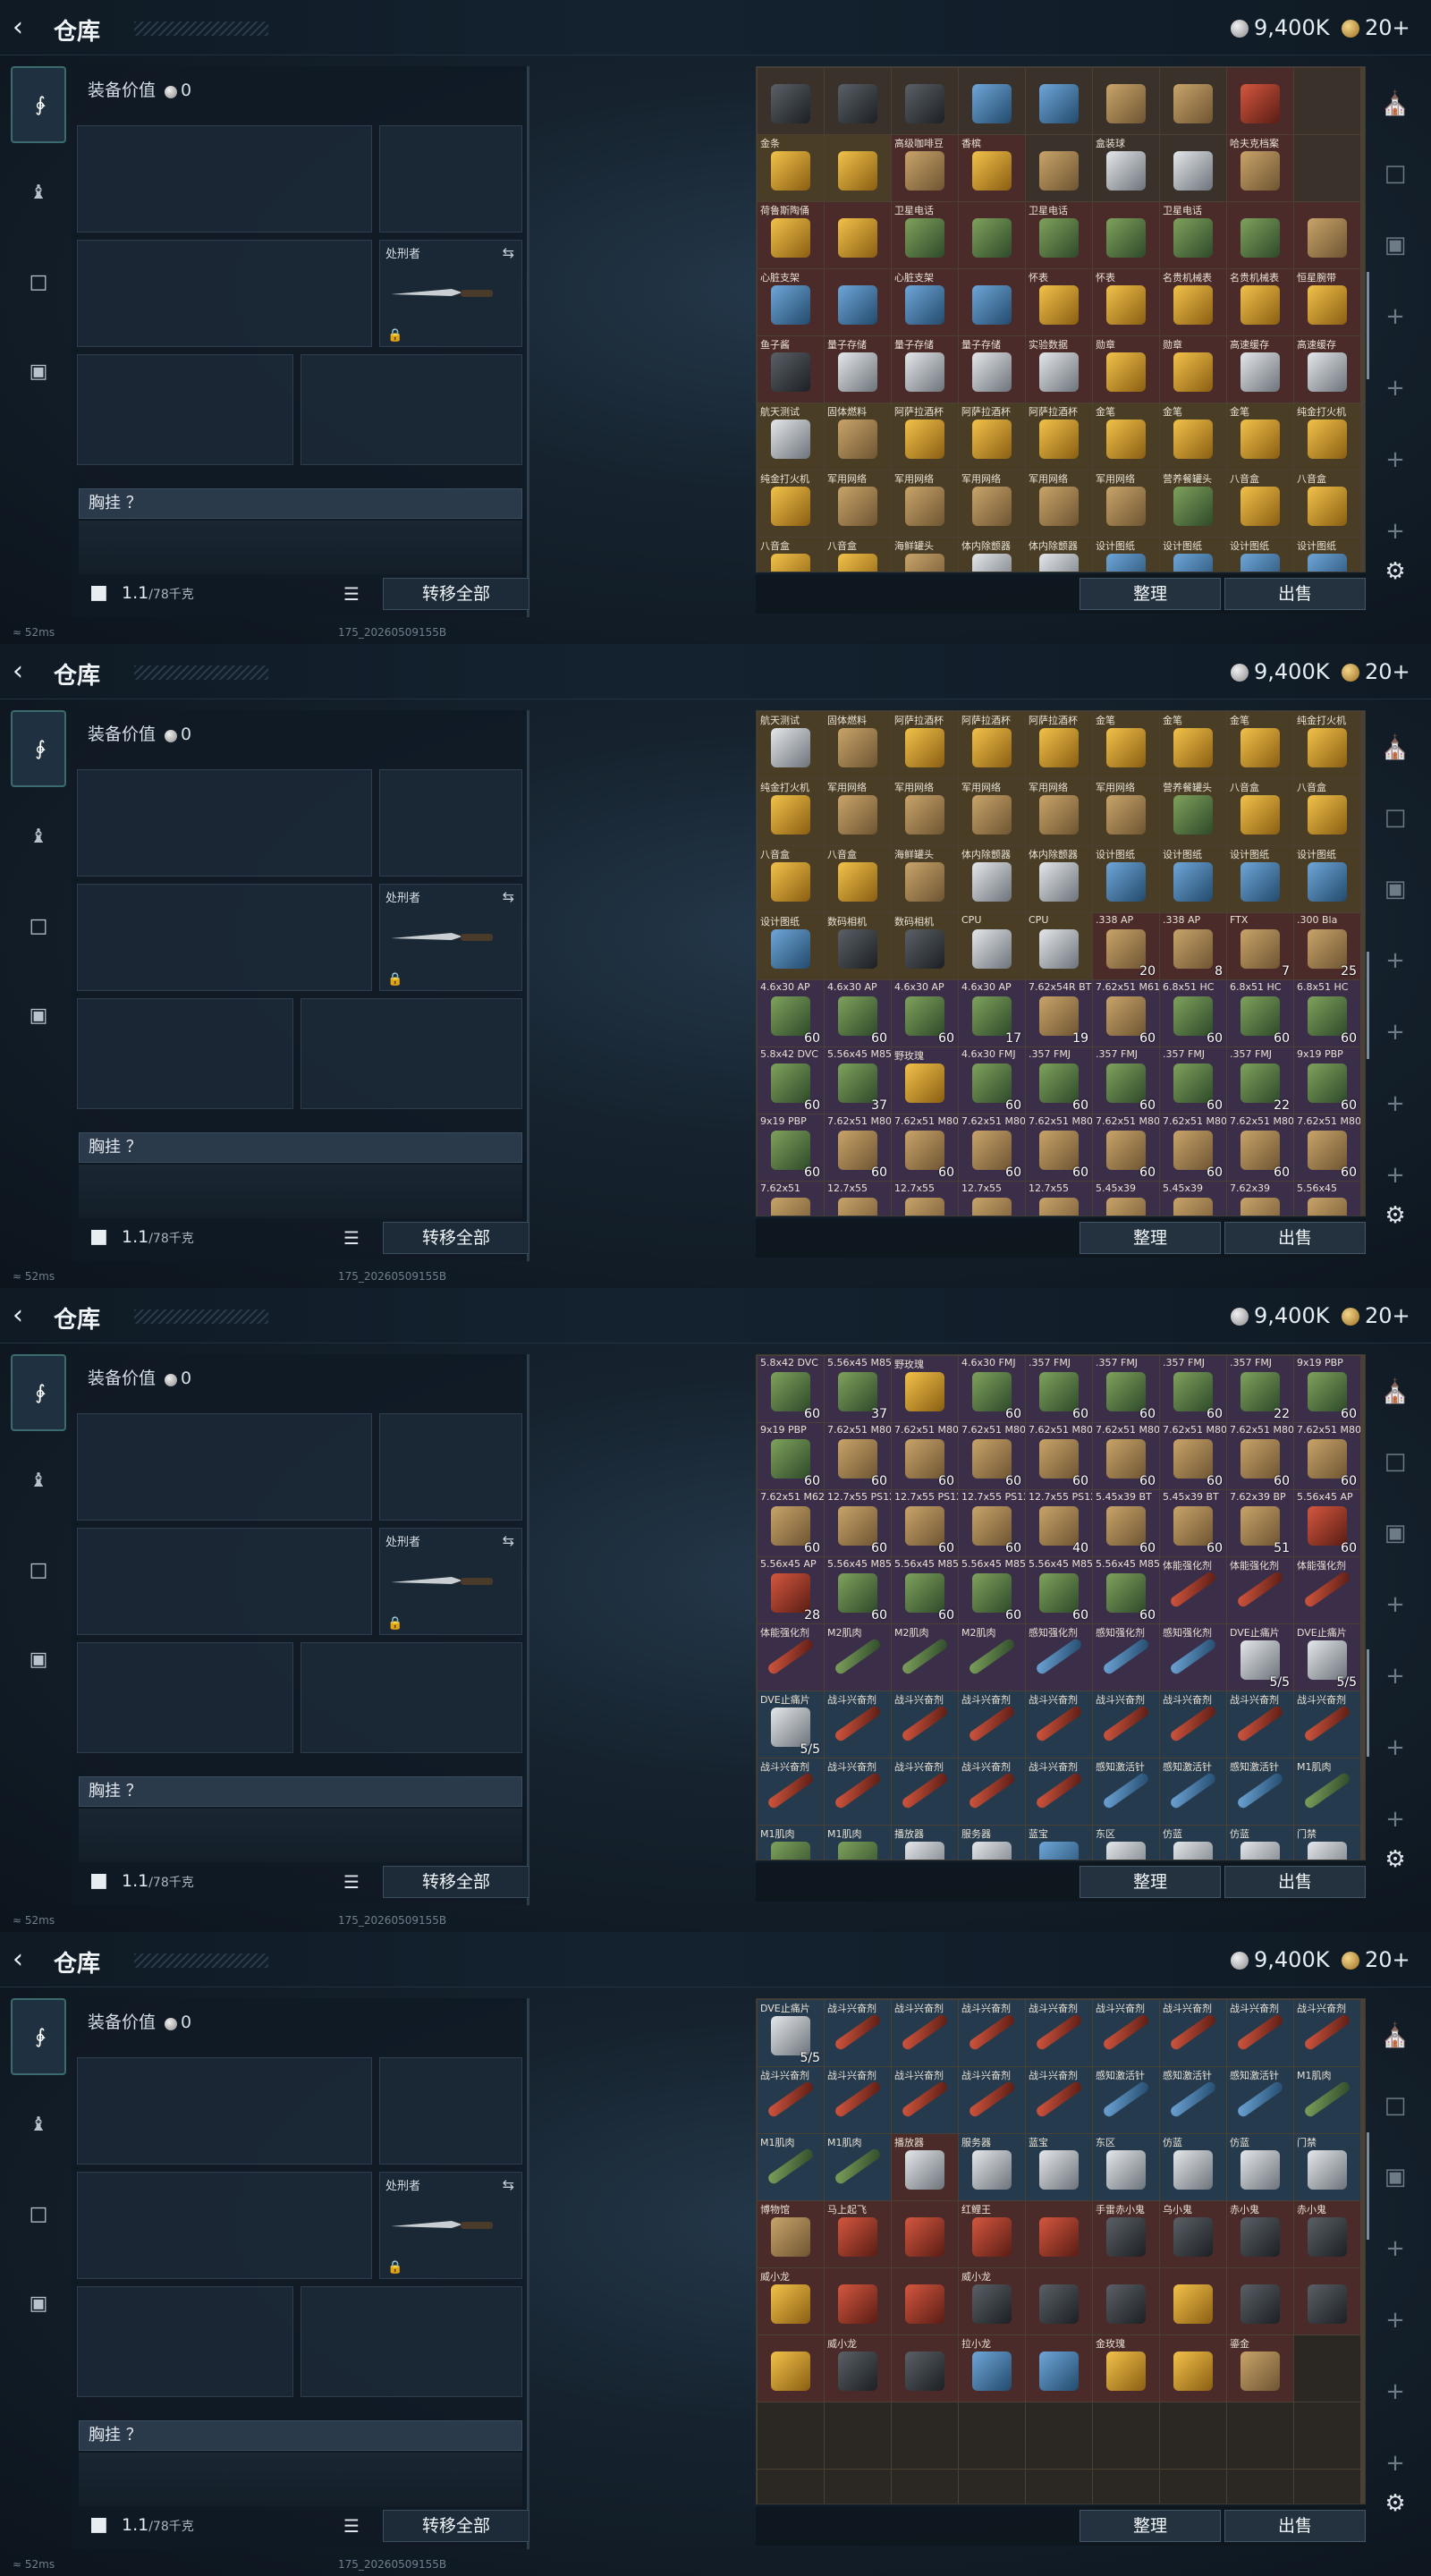  Describe the element at coordinates (1260, 1791) in the screenshot. I see `stash-item: 感知激活针` at that location.